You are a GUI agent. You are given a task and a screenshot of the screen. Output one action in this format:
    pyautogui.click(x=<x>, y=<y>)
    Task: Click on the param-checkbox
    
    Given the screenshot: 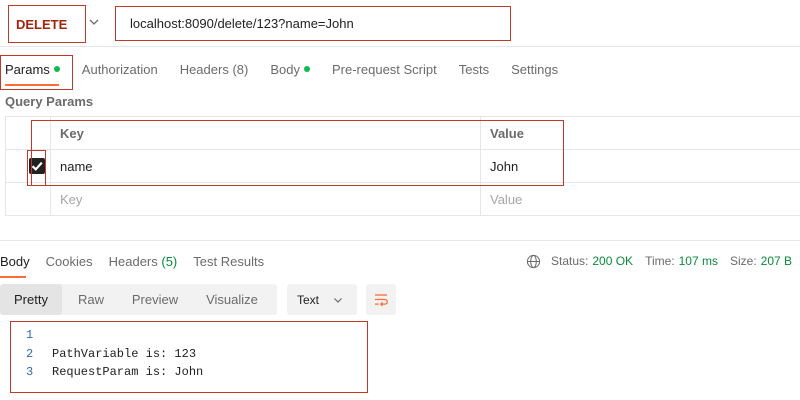 What is the action you would take?
    pyautogui.click(x=37, y=166)
    